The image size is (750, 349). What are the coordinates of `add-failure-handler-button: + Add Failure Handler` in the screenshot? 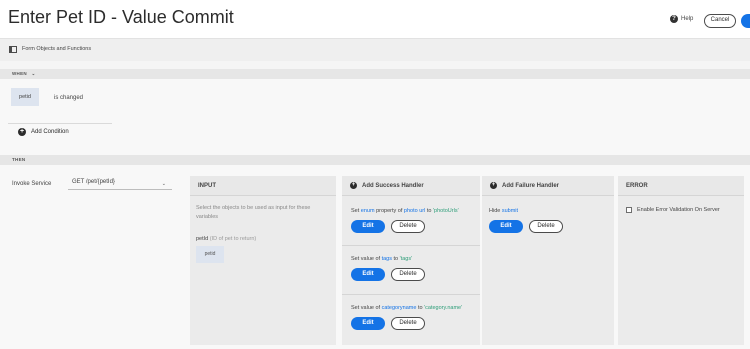 It's located at (548, 186).